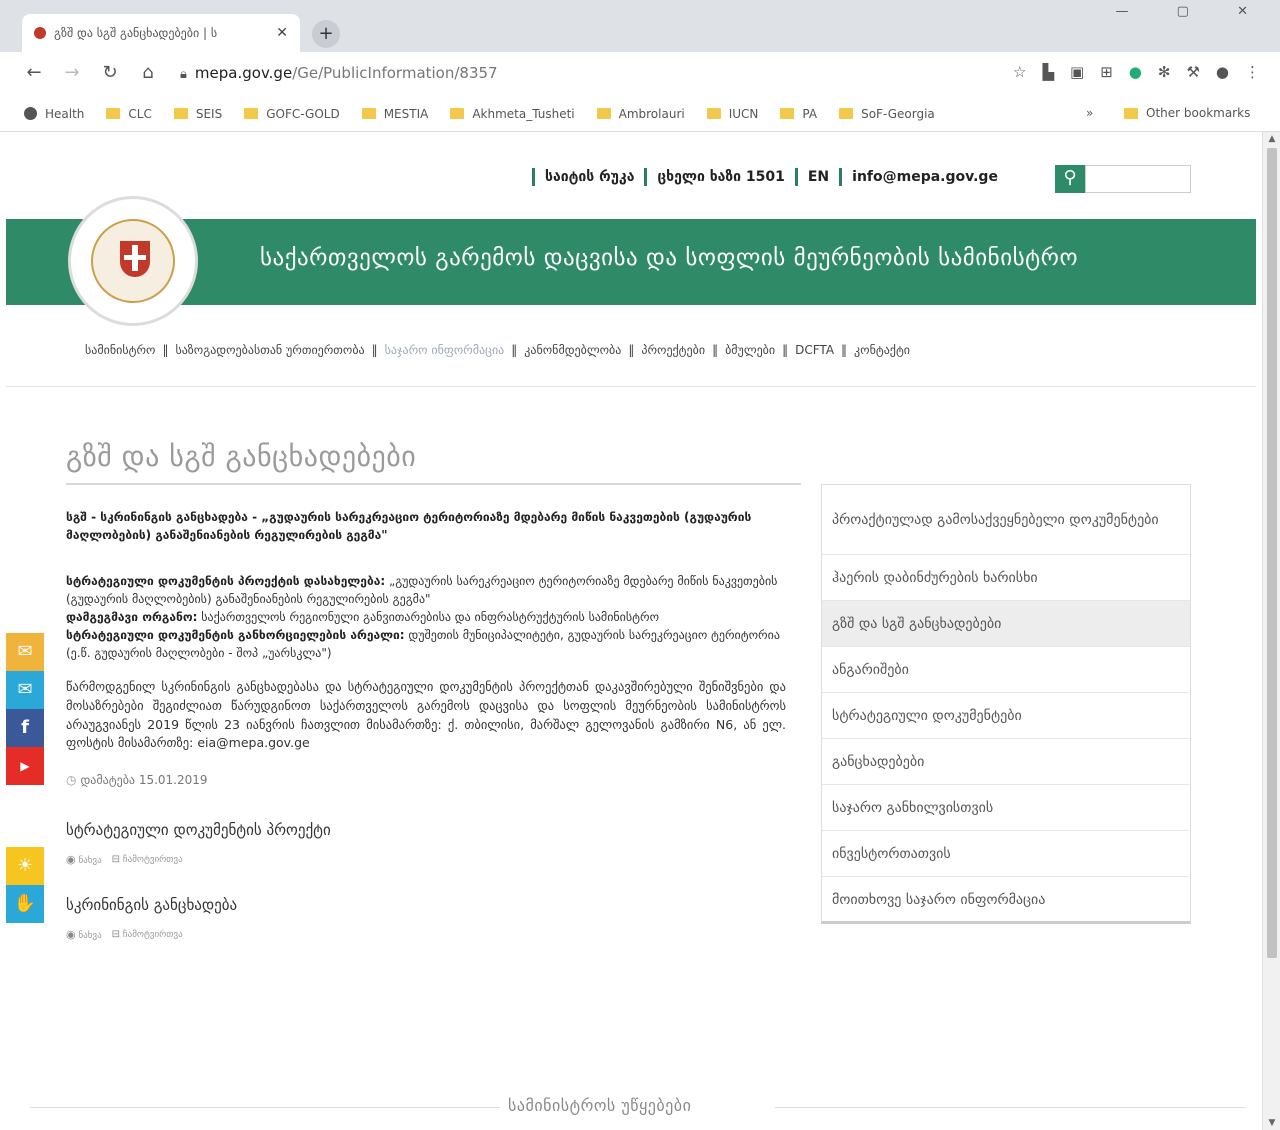 This screenshot has width=1280, height=1130. Describe the element at coordinates (1187, 113) in the screenshot. I see `other-bookmarks: Other bookmarks` at that location.